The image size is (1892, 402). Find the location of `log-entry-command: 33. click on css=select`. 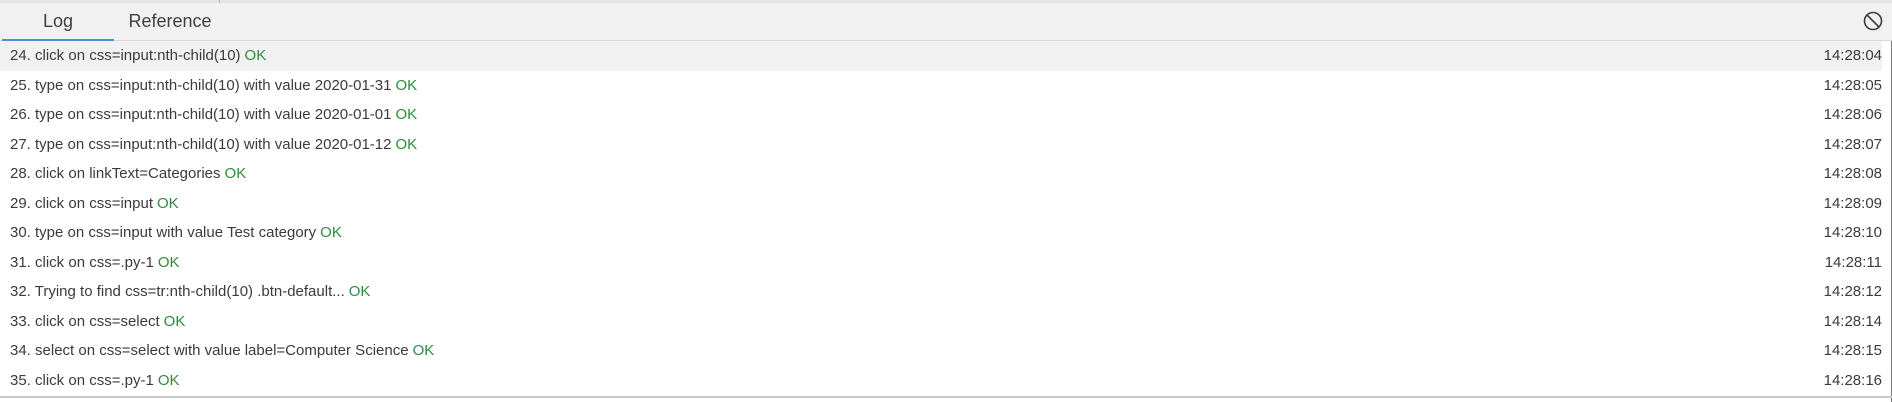

log-entry-command: 33. click on css=select is located at coordinates (85, 321).